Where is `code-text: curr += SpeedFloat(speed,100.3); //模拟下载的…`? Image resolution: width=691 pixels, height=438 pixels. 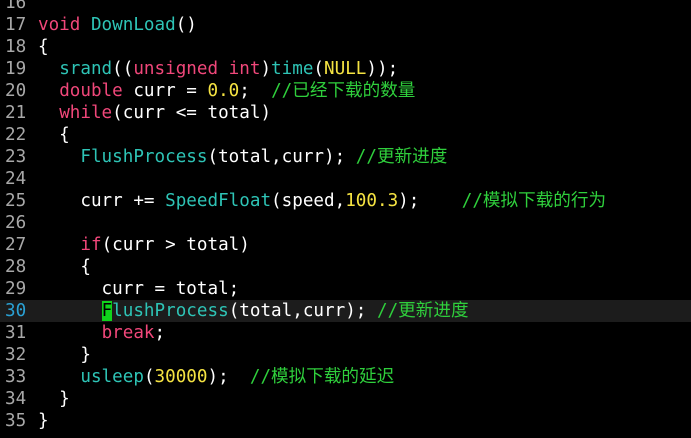
code-text: curr += SpeedFloat(speed,100.3); //模拟下载的… is located at coordinates (322, 201).